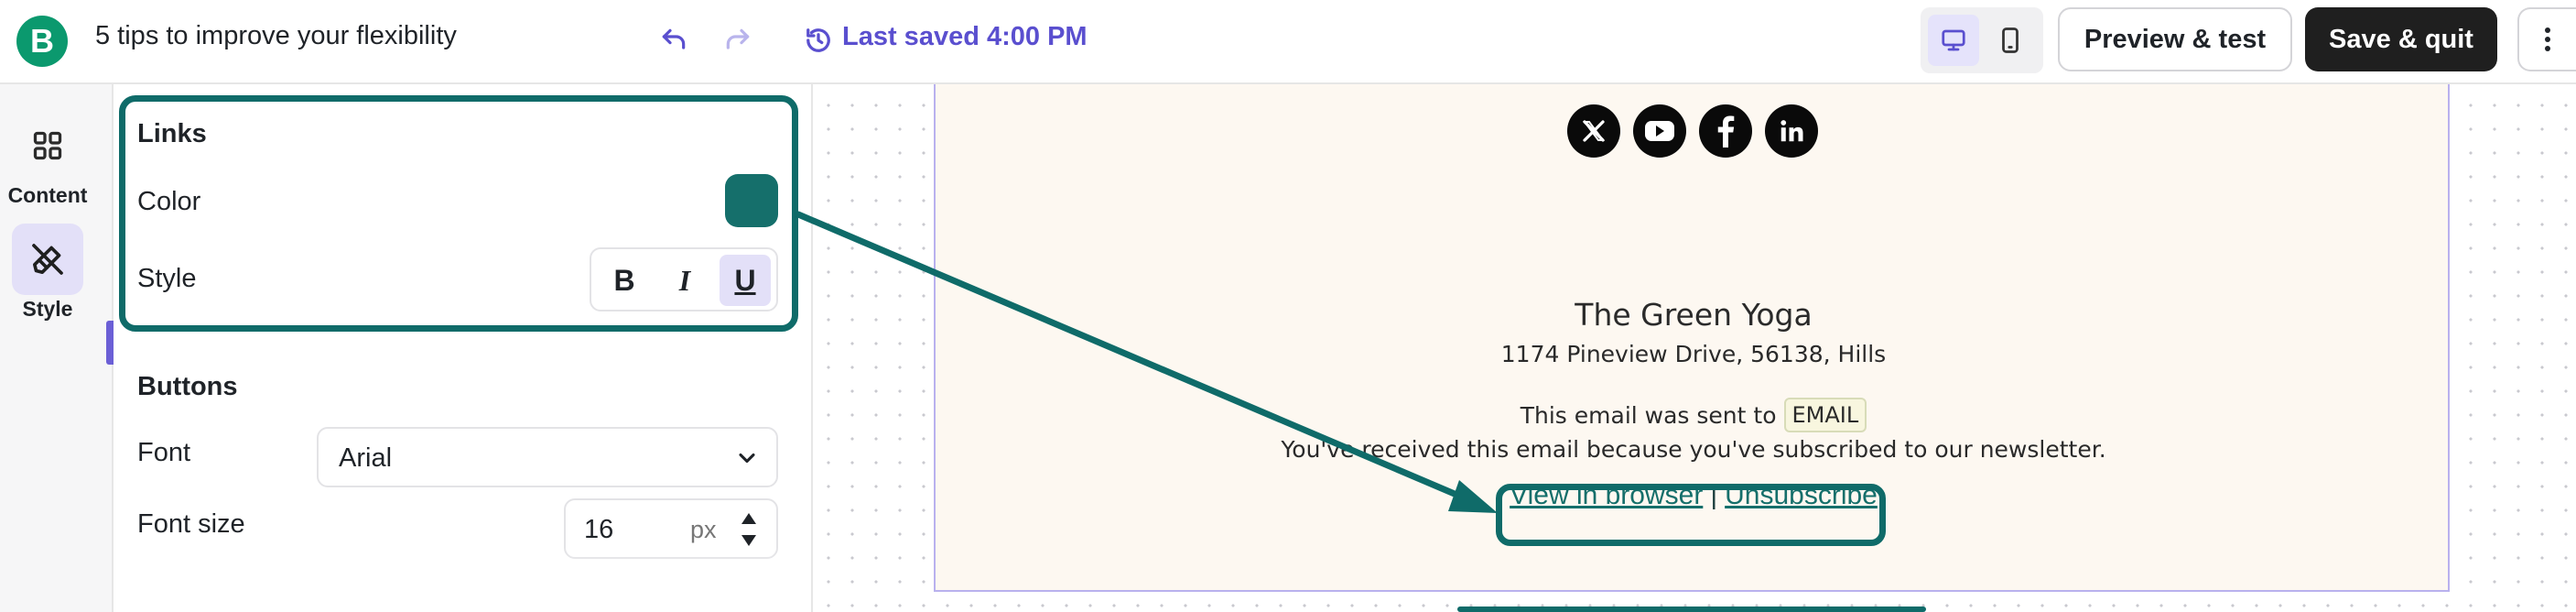 This screenshot has height=612, width=2576. I want to click on rail-item-label: Style, so click(48, 309).